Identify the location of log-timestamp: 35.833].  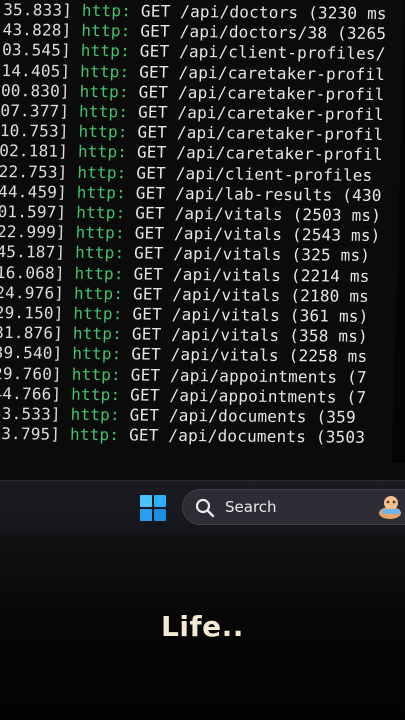
(37, 10).